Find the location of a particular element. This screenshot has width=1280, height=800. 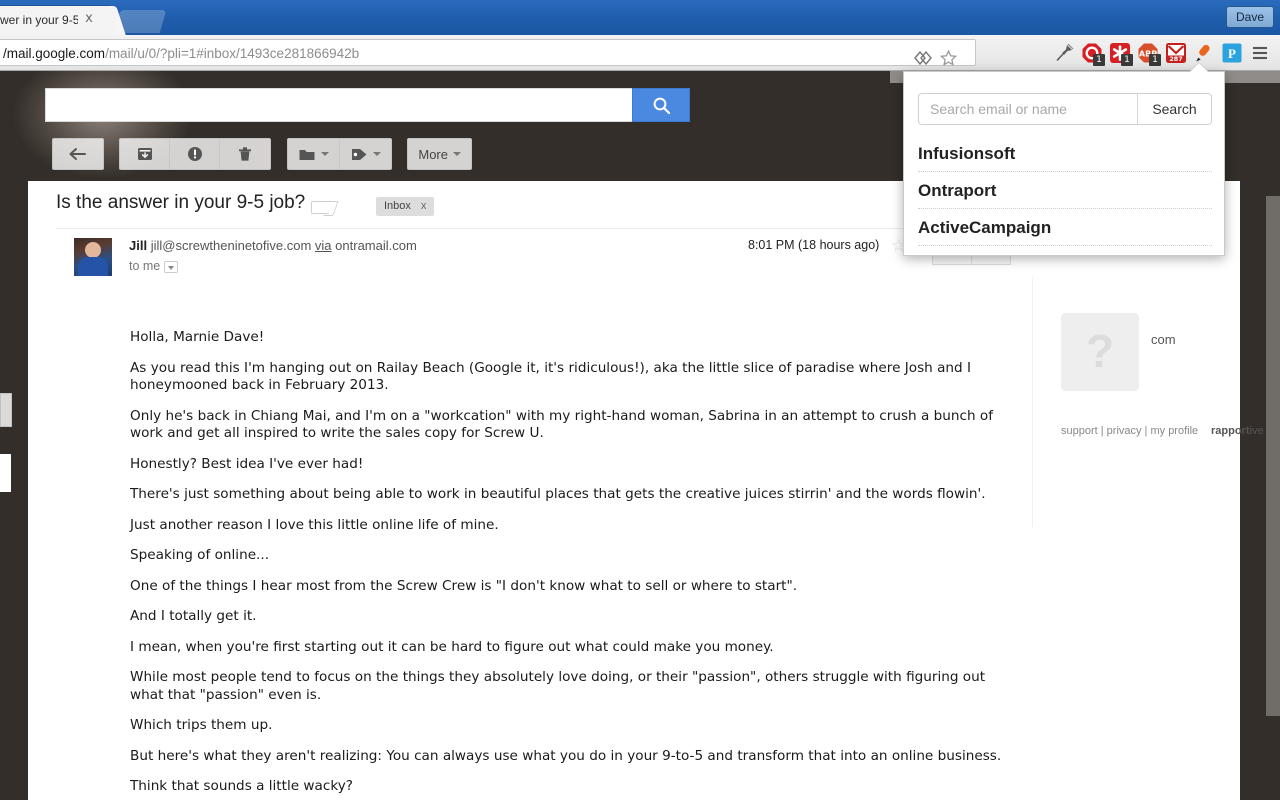

sender-name: Jill is located at coordinates (138, 245).